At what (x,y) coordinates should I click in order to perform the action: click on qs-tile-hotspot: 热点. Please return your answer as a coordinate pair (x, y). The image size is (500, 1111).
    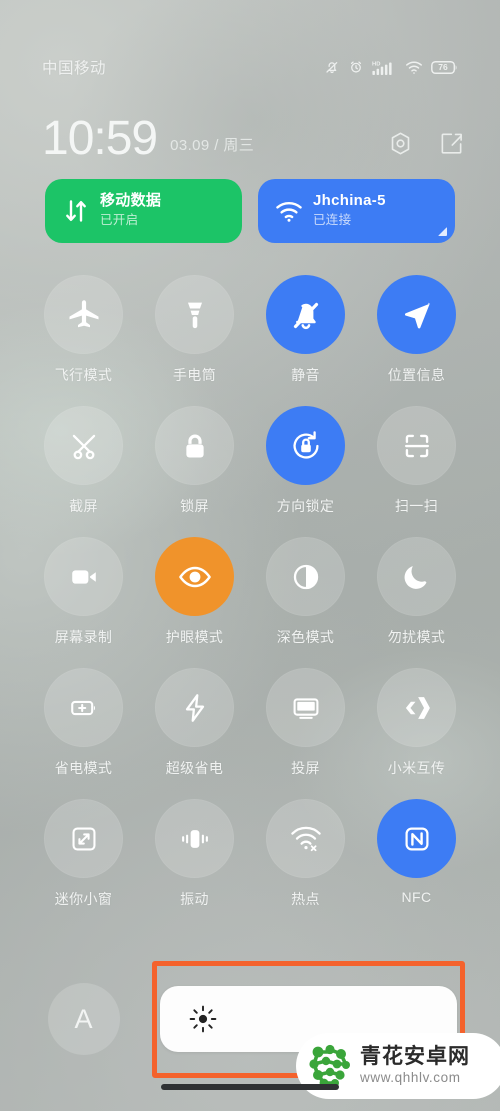
    Looking at the image, I should click on (305, 854).